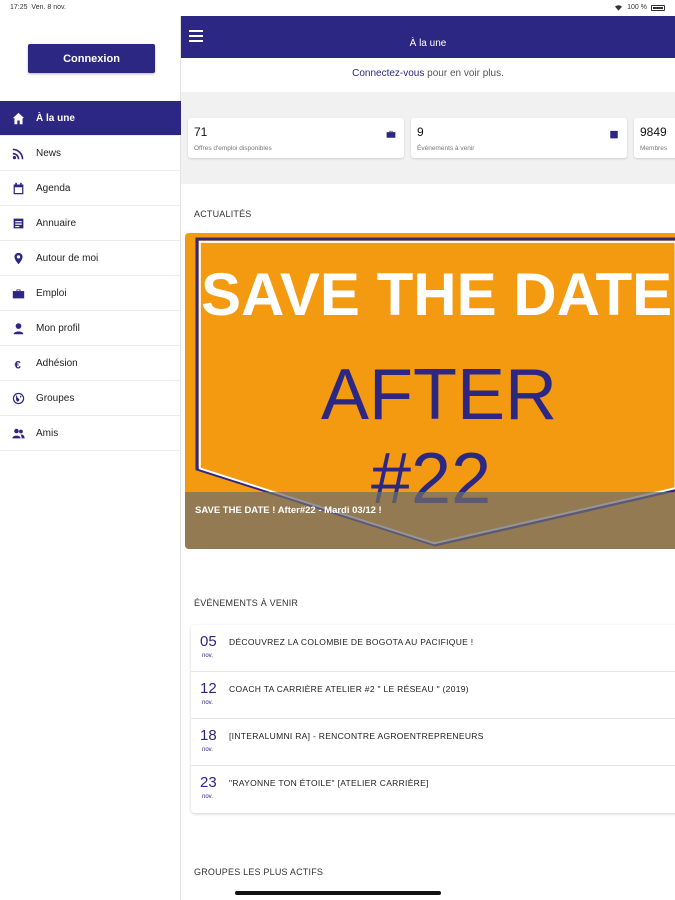 The width and height of the screenshot is (675, 900). What do you see at coordinates (653, 132) in the screenshot?
I see `stat-value: 9849` at bounding box center [653, 132].